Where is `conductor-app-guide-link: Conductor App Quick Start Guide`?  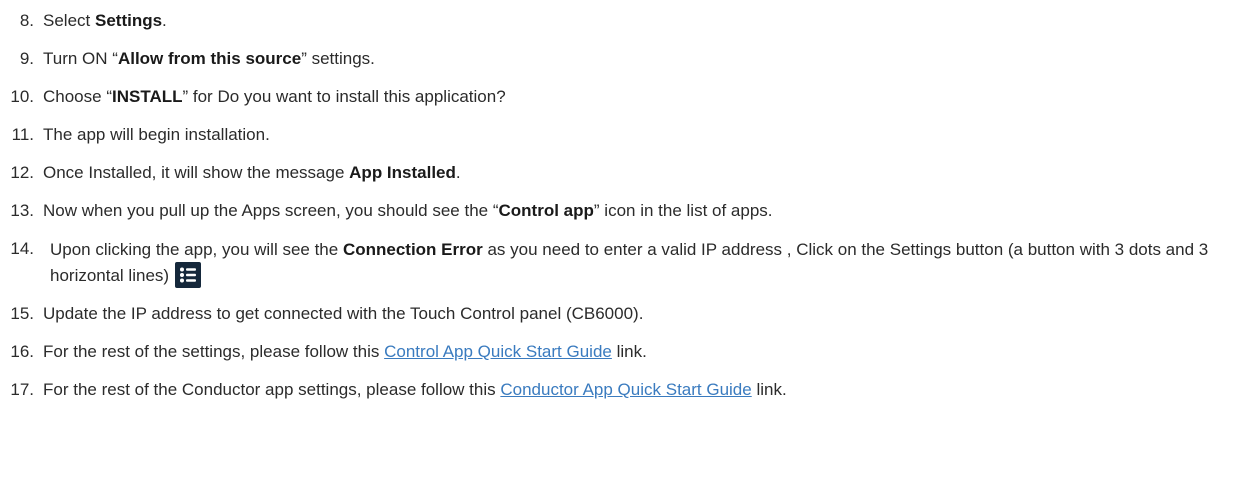
conductor-app-guide-link: Conductor App Quick Start Guide is located at coordinates (625, 389).